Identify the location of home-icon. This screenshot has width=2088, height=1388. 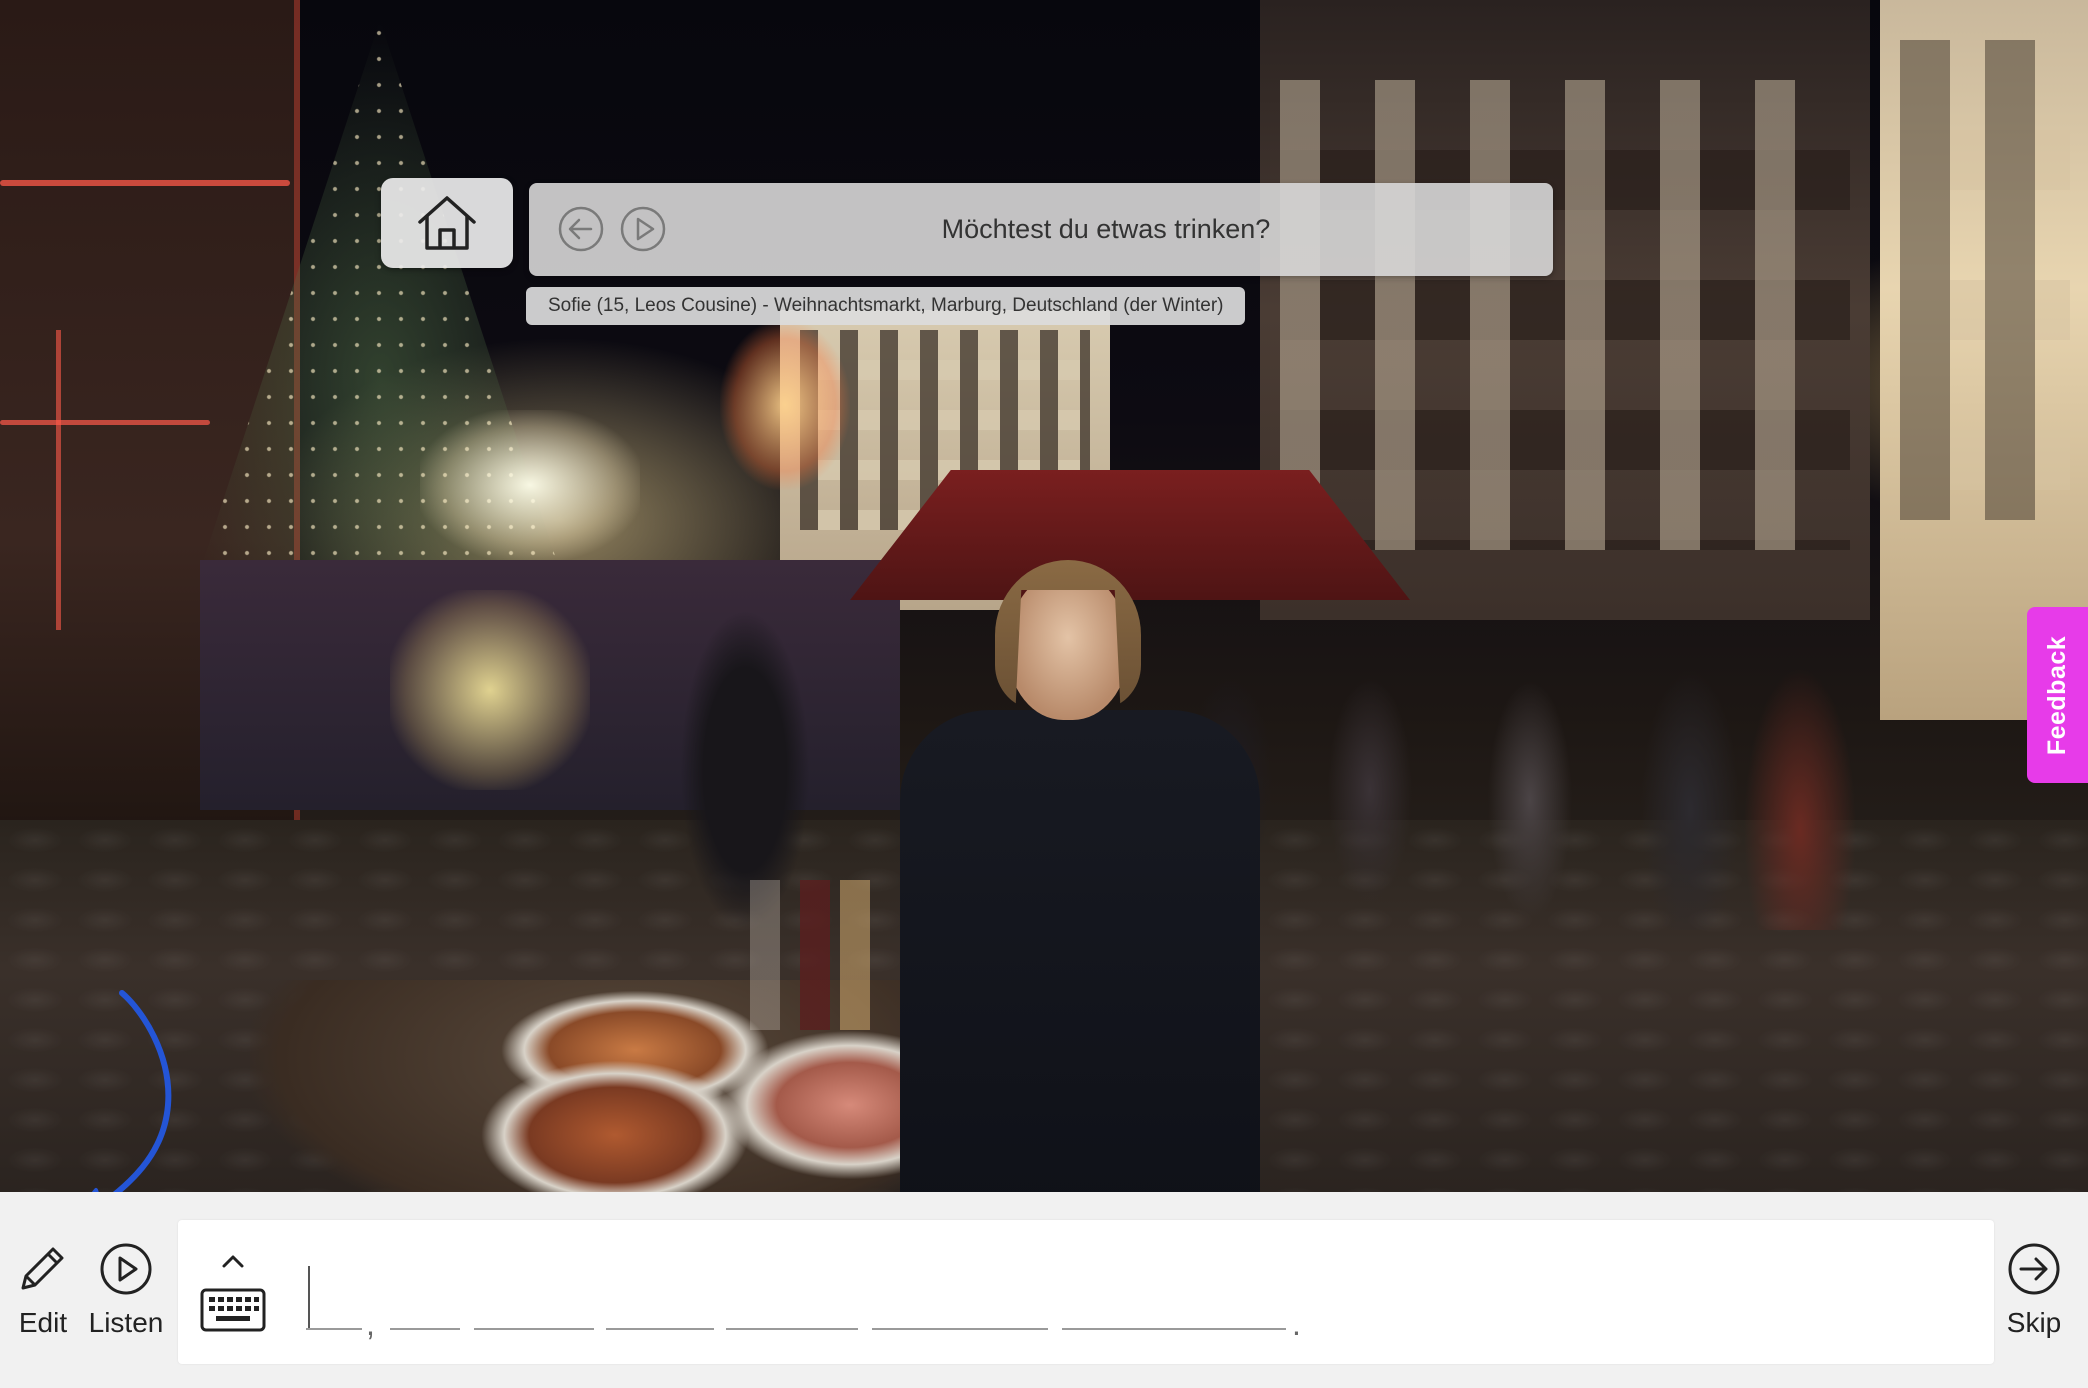
(447, 223).